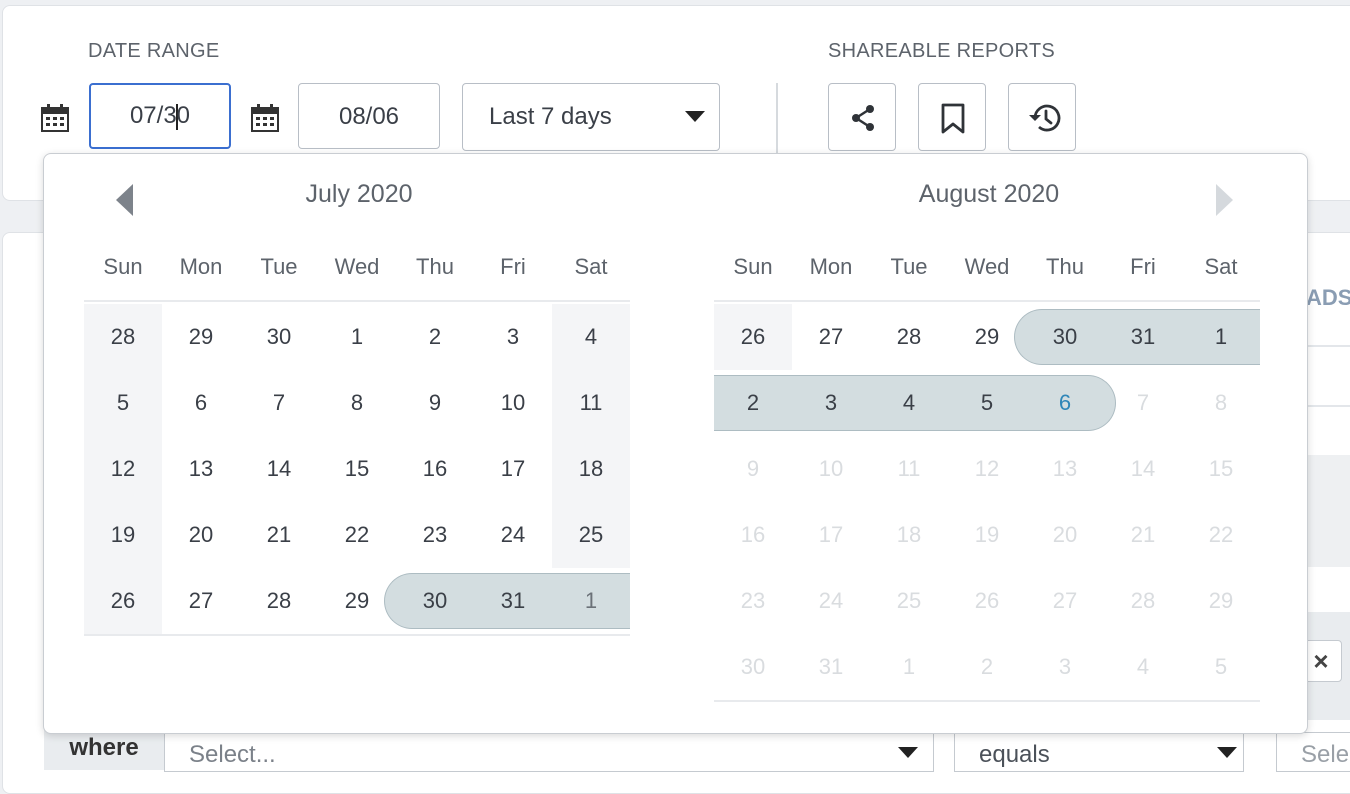 This screenshot has width=1350, height=794. What do you see at coordinates (1227, 752) in the screenshot?
I see `chevron-down-icon` at bounding box center [1227, 752].